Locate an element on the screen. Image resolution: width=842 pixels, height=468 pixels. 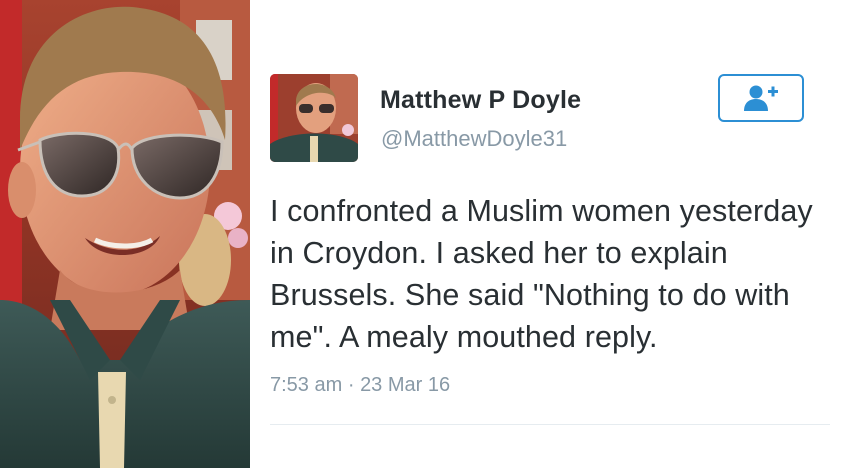
tweet-time: 7:53 am is located at coordinates (306, 385).